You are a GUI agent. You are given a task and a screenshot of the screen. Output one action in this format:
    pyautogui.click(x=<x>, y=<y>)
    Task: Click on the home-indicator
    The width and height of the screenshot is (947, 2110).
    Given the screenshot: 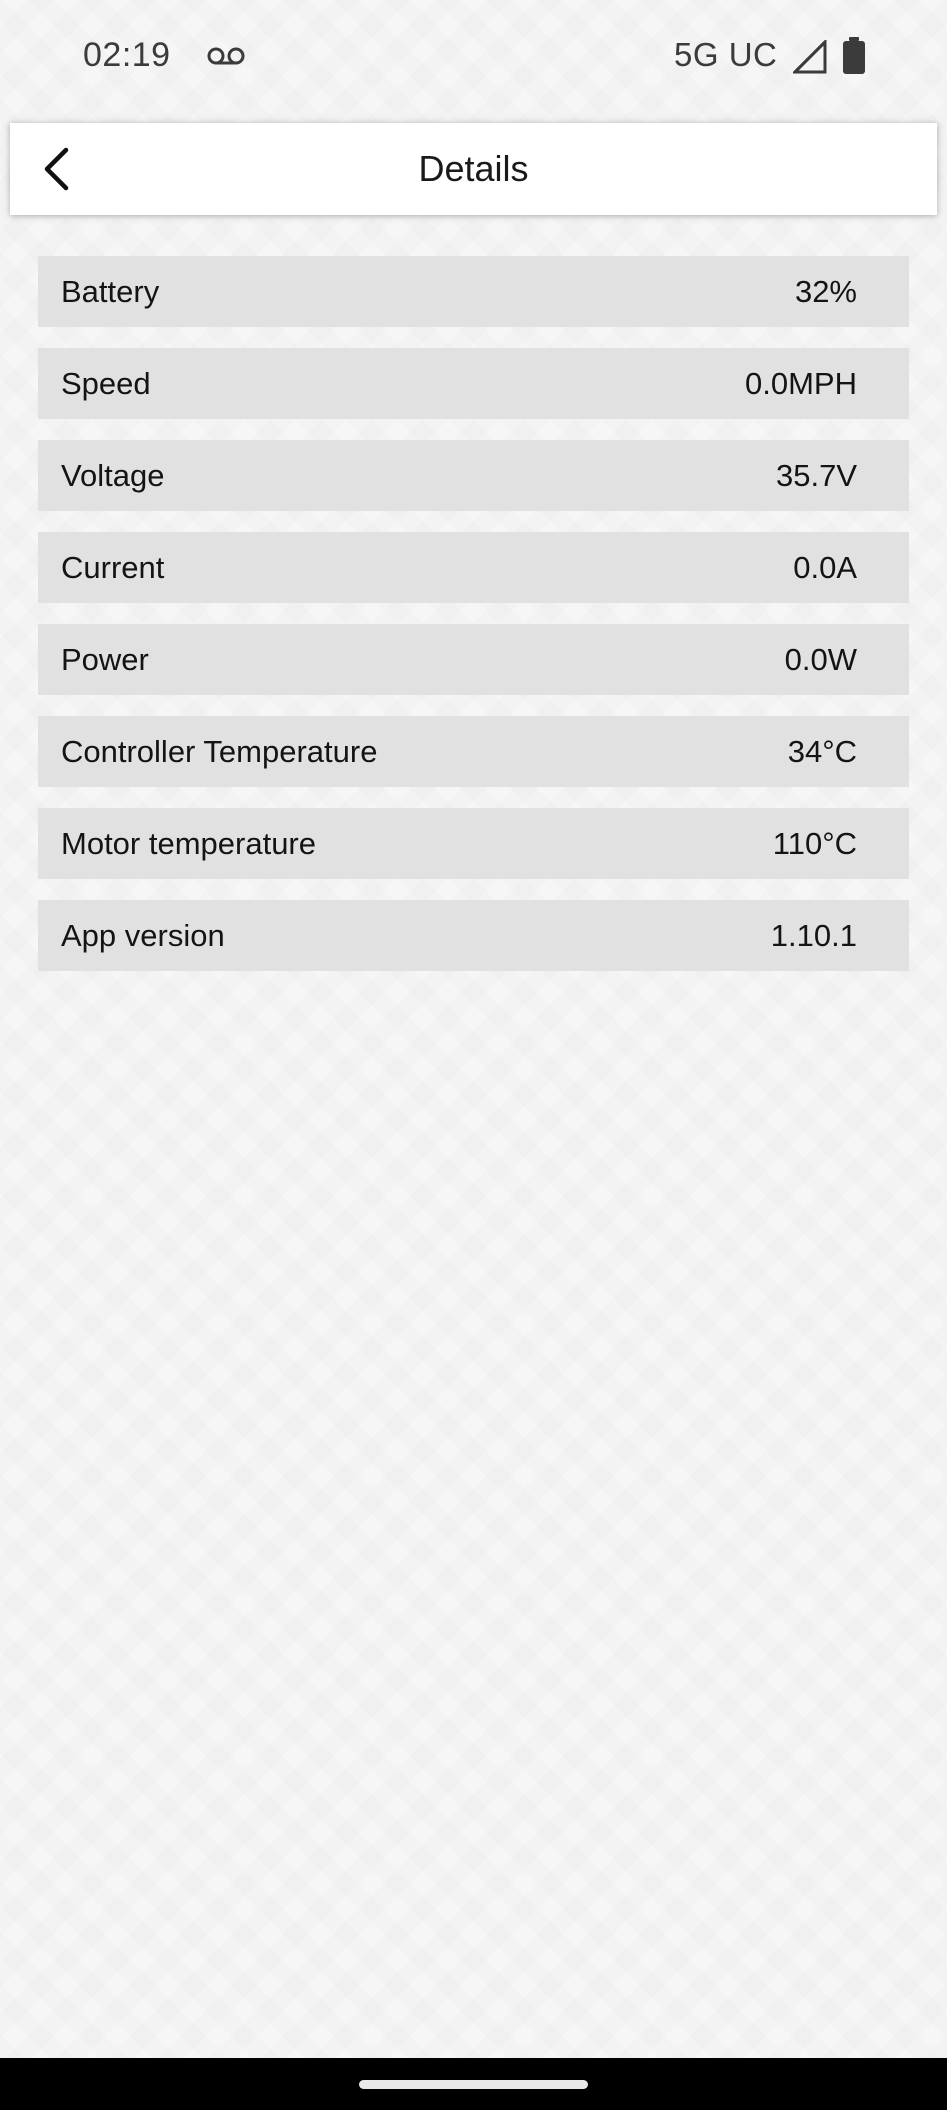 What is the action you would take?
    pyautogui.click(x=473, y=2084)
    